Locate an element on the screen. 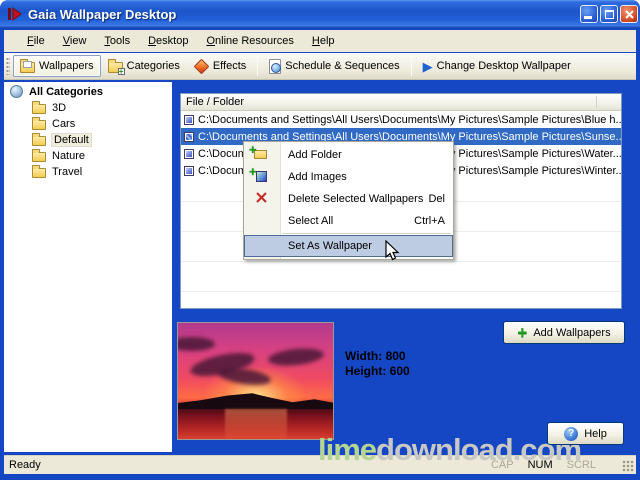  menu-view: View is located at coordinates (75, 41).